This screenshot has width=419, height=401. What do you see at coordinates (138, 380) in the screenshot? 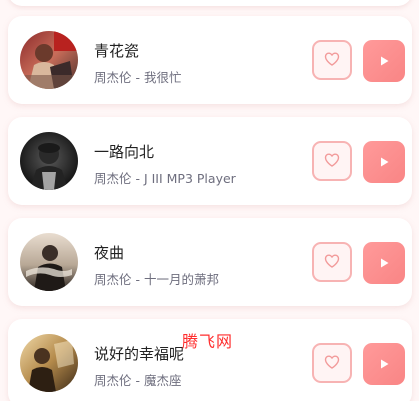
I see `song-artist-album: 周杰伦 - 魔杰座` at bounding box center [138, 380].